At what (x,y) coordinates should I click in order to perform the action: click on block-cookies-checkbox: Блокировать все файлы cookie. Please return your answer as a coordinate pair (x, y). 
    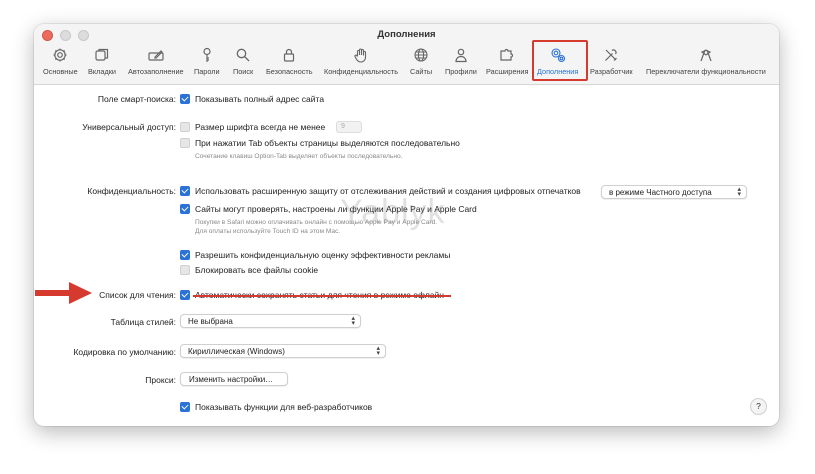
    Looking at the image, I should click on (249, 270).